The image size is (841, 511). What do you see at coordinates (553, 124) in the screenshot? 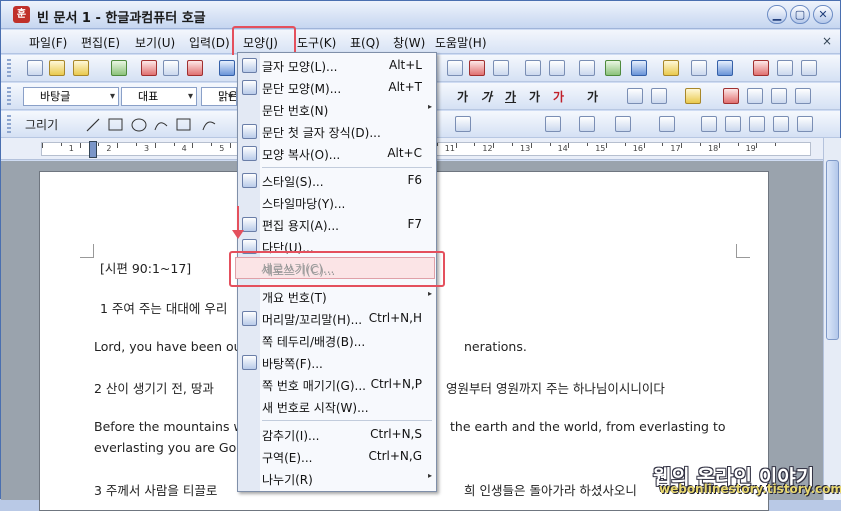
I see `line-style-icon` at bounding box center [553, 124].